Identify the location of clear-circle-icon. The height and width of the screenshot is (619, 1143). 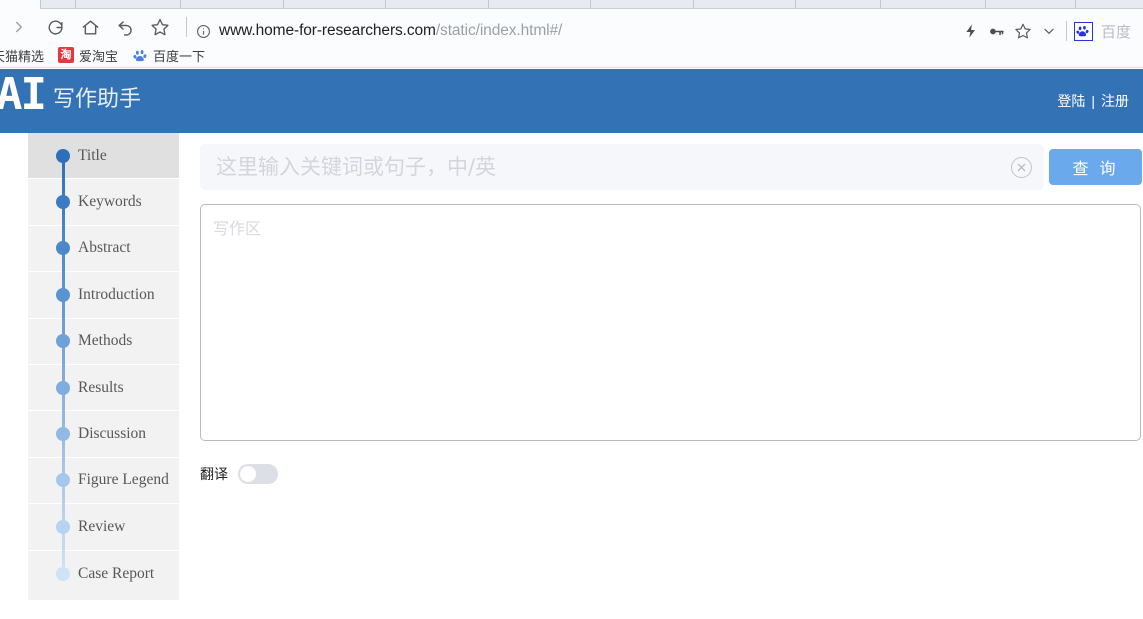
(1021, 167).